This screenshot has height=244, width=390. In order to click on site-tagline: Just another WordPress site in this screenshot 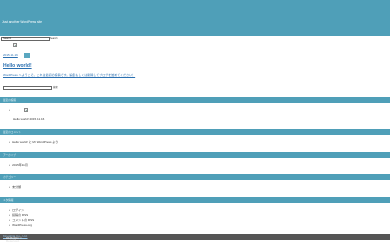, I will do `click(22, 22)`.